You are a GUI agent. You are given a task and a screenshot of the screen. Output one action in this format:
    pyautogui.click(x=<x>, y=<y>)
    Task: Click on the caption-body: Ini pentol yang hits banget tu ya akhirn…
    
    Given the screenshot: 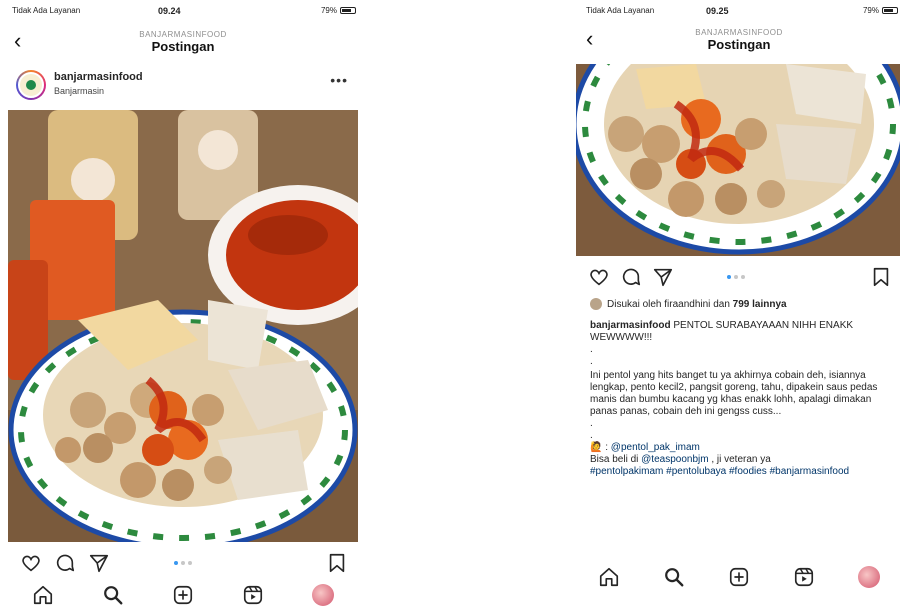 What is the action you would take?
    pyautogui.click(x=734, y=393)
    